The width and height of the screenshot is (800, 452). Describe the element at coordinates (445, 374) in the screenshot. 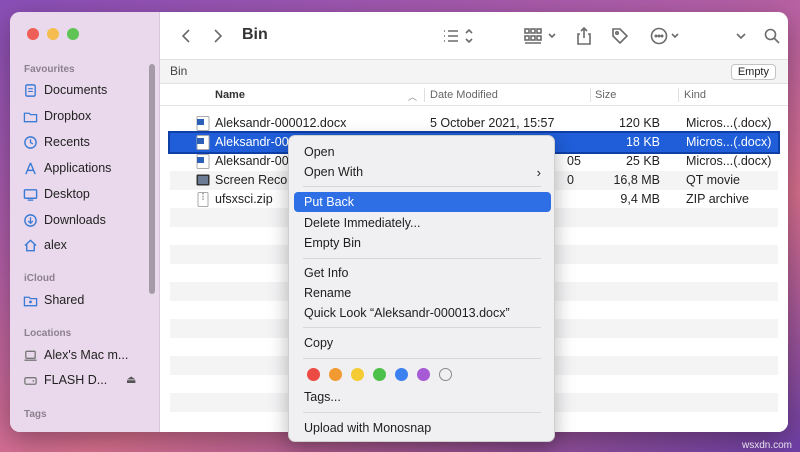

I see `tag-none-dot` at that location.